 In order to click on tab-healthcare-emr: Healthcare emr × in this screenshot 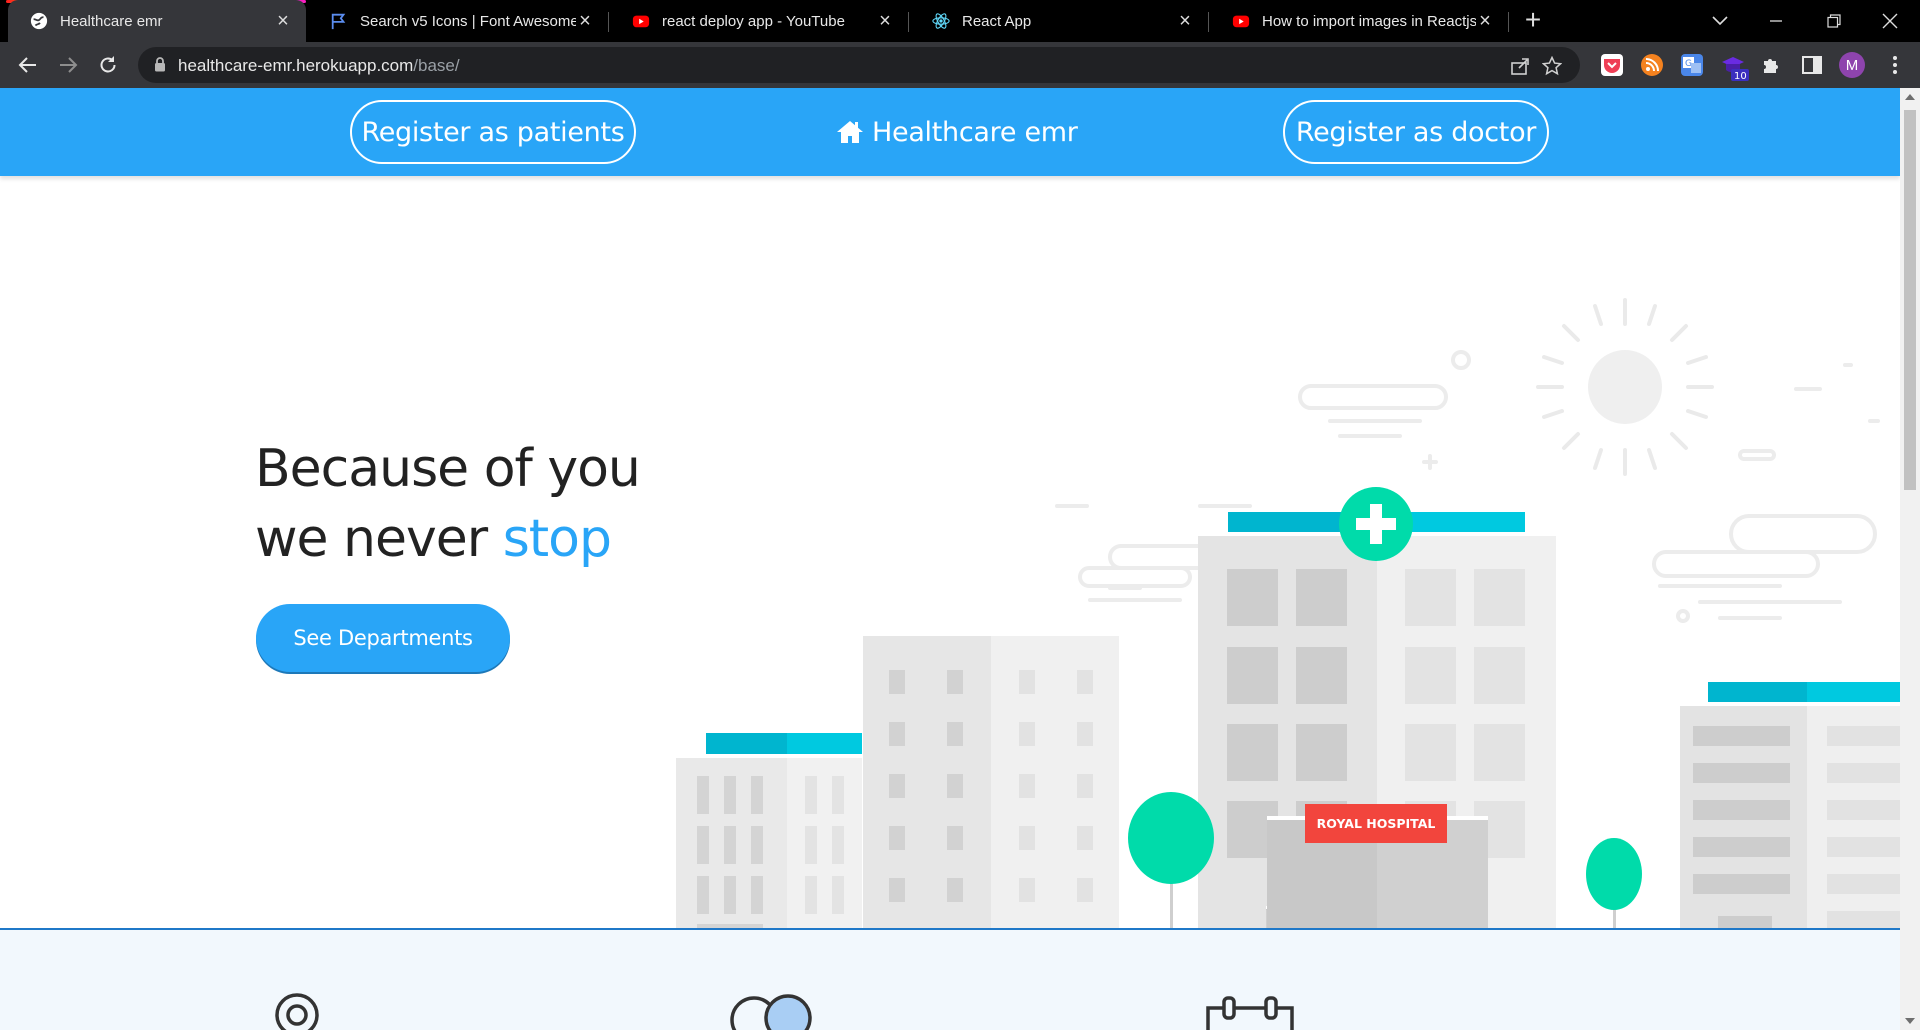, I will do `click(157, 21)`.